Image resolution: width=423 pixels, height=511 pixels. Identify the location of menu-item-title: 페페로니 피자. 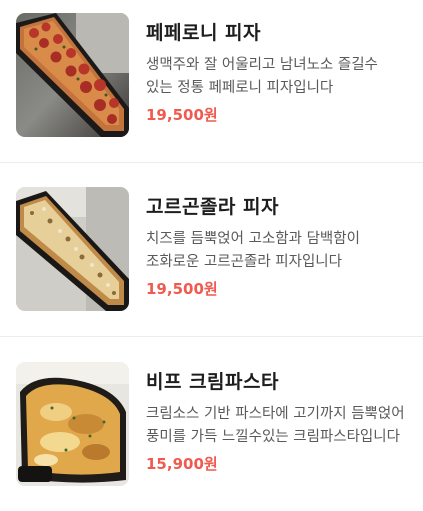
(203, 33).